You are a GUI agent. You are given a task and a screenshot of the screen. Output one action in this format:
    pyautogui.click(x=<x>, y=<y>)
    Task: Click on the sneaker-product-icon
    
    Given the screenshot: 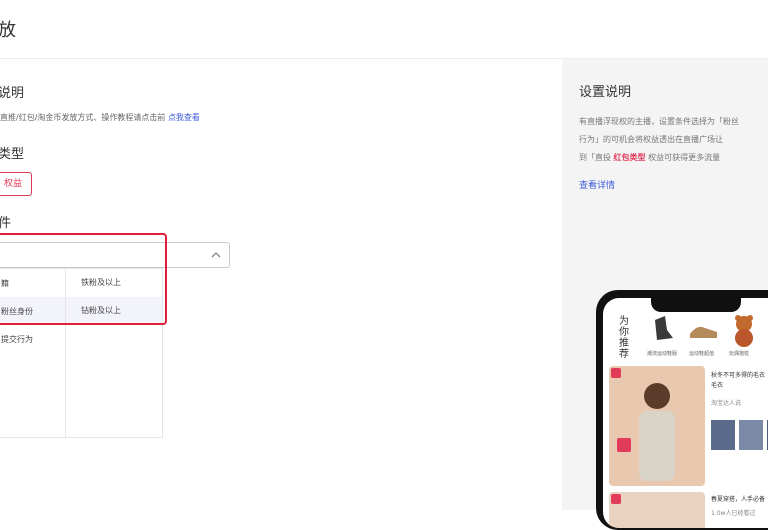 What is the action you would take?
    pyautogui.click(x=664, y=328)
    